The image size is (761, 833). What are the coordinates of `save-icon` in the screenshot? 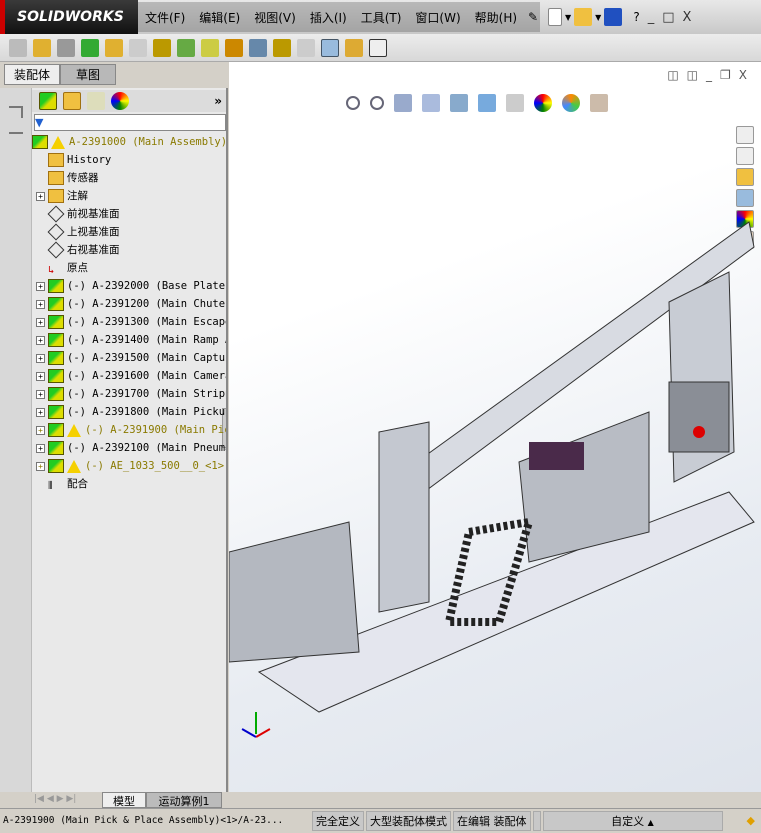 It's located at (613, 17).